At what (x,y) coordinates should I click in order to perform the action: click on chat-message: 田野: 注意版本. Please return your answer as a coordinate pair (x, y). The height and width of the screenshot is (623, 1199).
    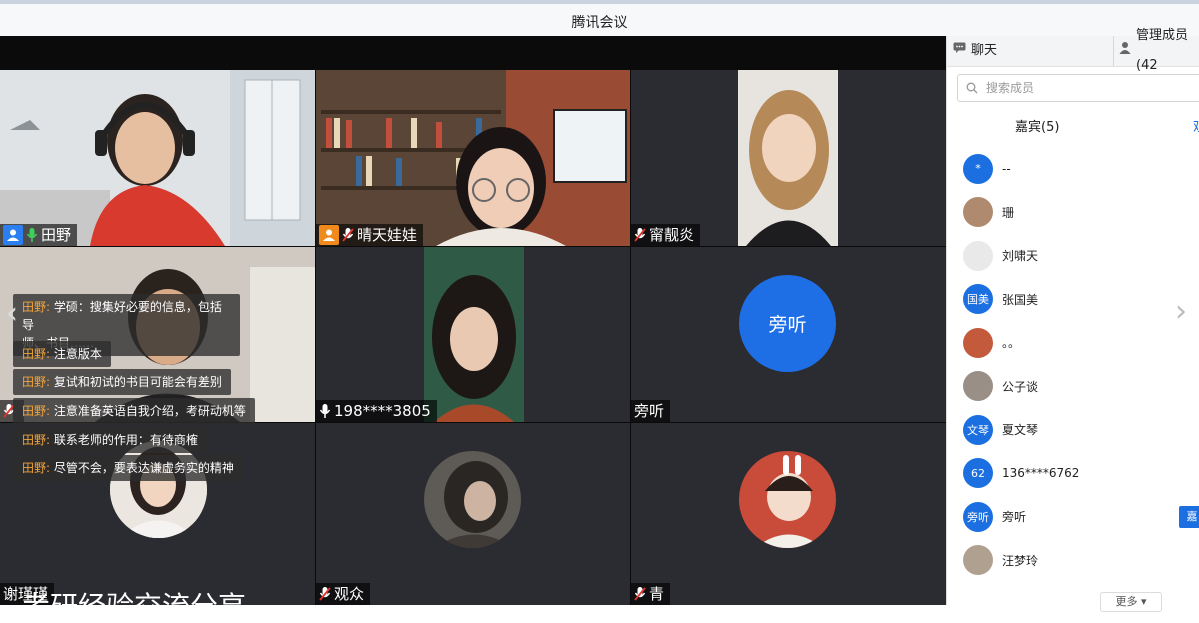
    Looking at the image, I should click on (62, 354).